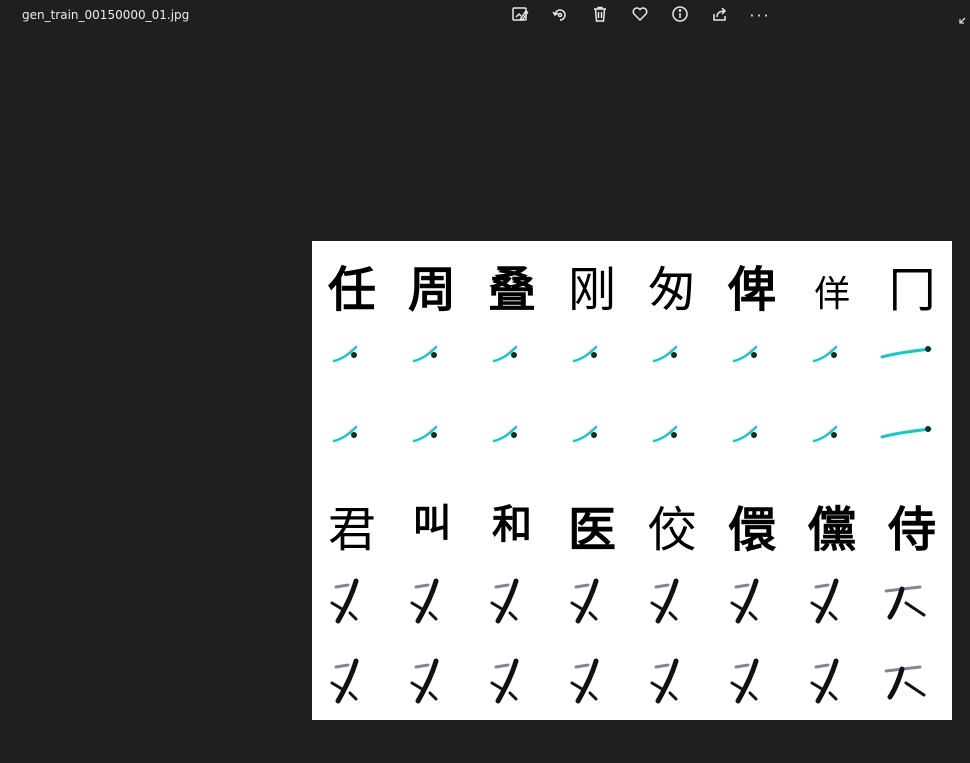  I want to click on character-glyph: 俾, so click(751, 290).